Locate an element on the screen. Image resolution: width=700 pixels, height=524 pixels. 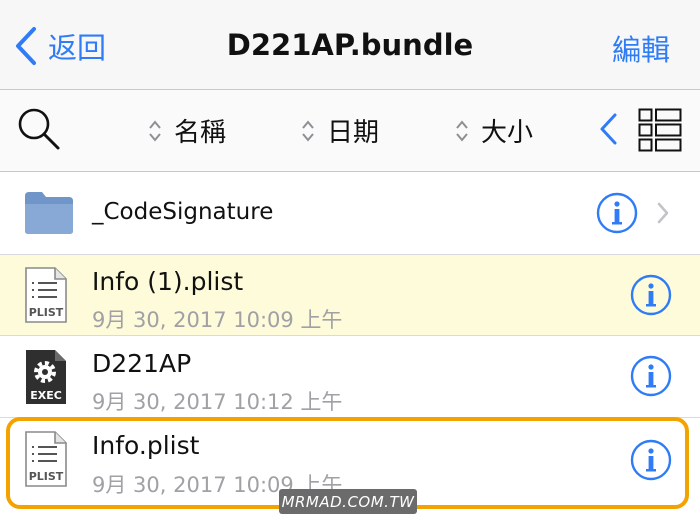
sort-date-label: 日期 is located at coordinates (353, 133).